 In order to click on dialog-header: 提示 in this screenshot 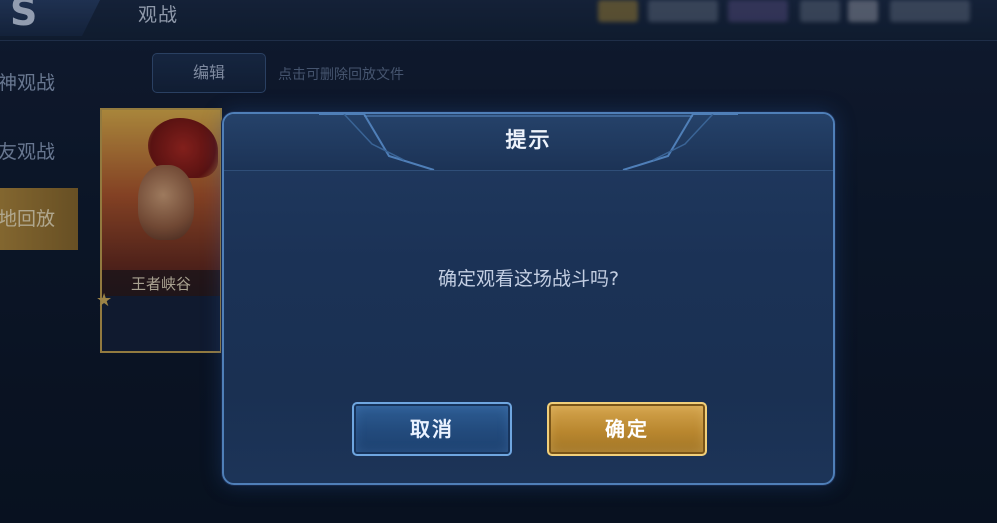, I will do `click(528, 142)`.